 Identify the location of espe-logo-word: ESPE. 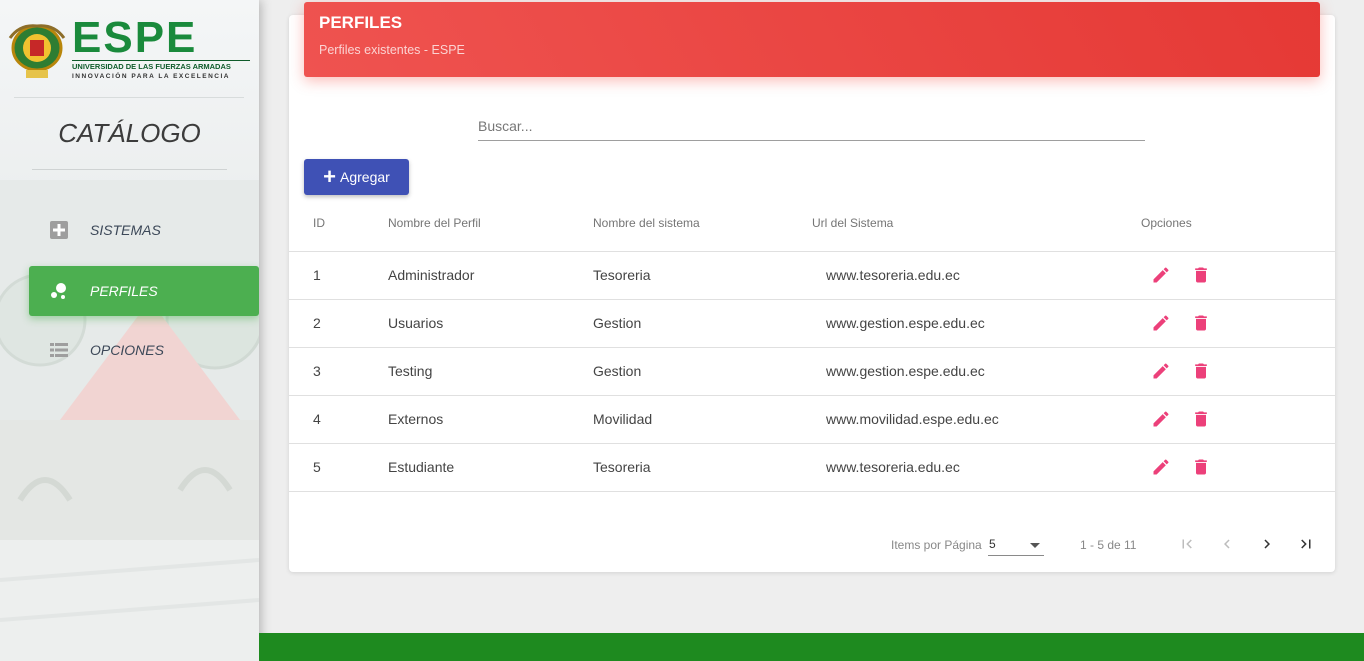
(135, 37).